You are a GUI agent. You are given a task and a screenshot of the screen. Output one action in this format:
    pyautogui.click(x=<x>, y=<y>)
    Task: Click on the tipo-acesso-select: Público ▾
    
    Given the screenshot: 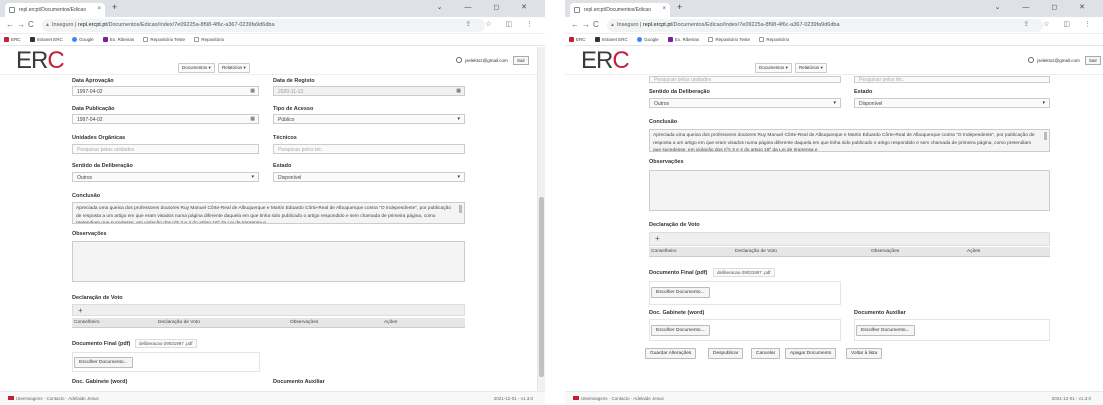 What is the action you would take?
    pyautogui.click(x=369, y=119)
    